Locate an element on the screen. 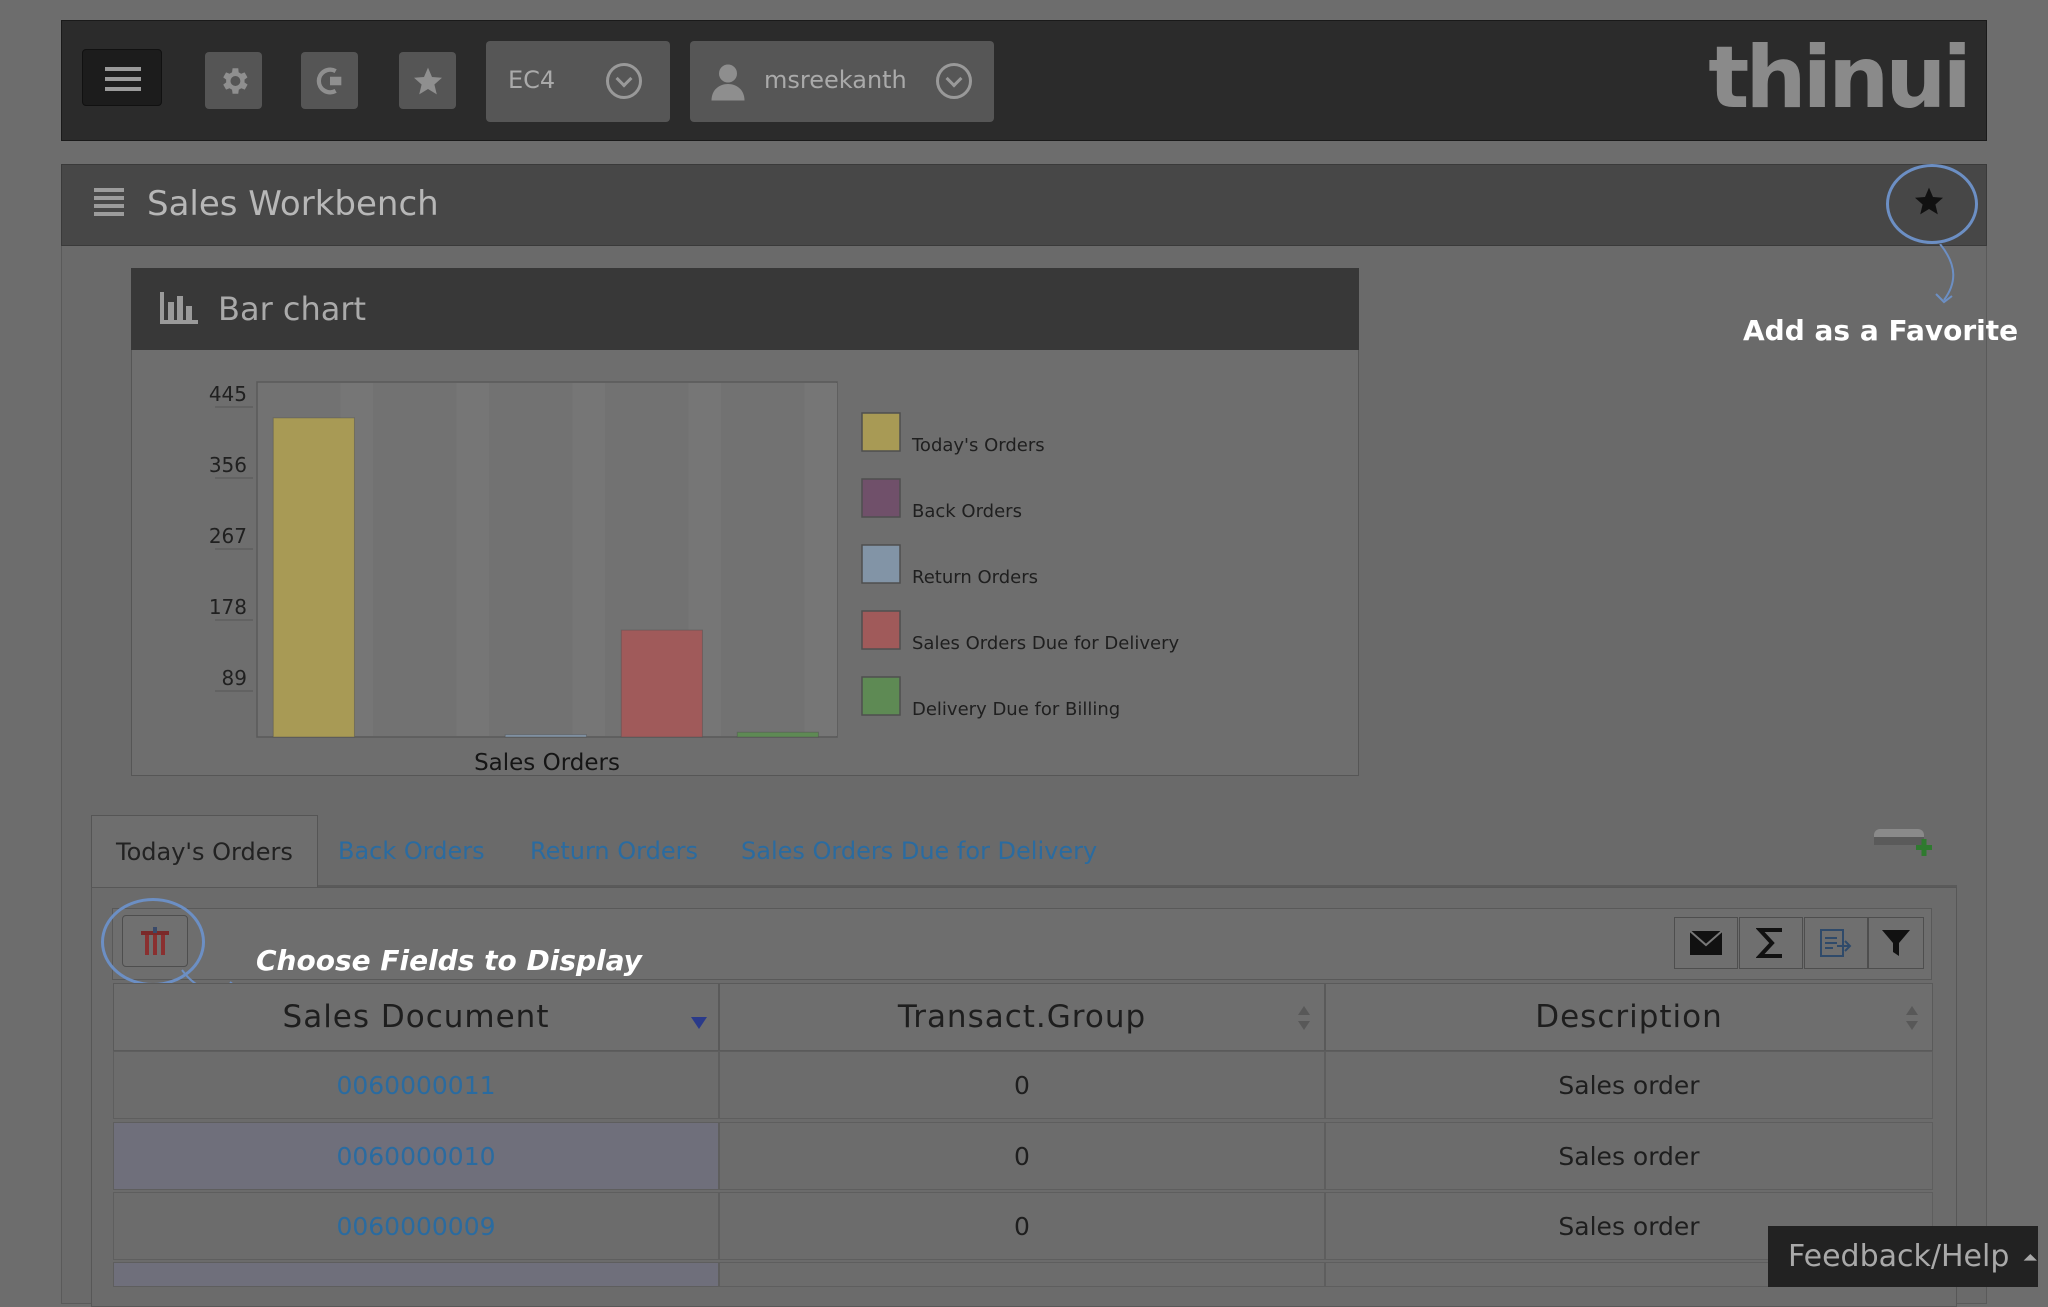  export-button is located at coordinates (1836, 943).